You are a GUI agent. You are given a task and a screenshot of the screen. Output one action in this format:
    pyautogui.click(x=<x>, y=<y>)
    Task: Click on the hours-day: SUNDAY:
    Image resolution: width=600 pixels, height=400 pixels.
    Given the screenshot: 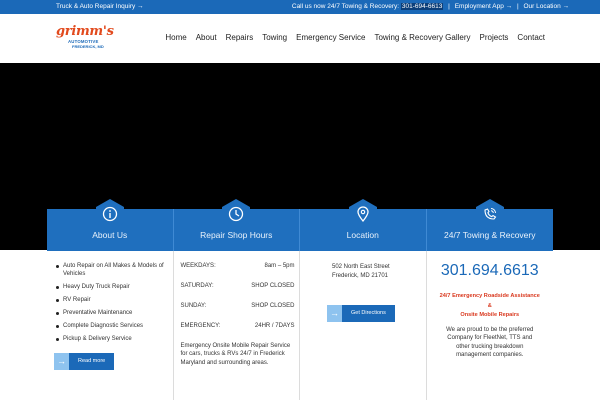 What is the action you would take?
    pyautogui.click(x=193, y=306)
    